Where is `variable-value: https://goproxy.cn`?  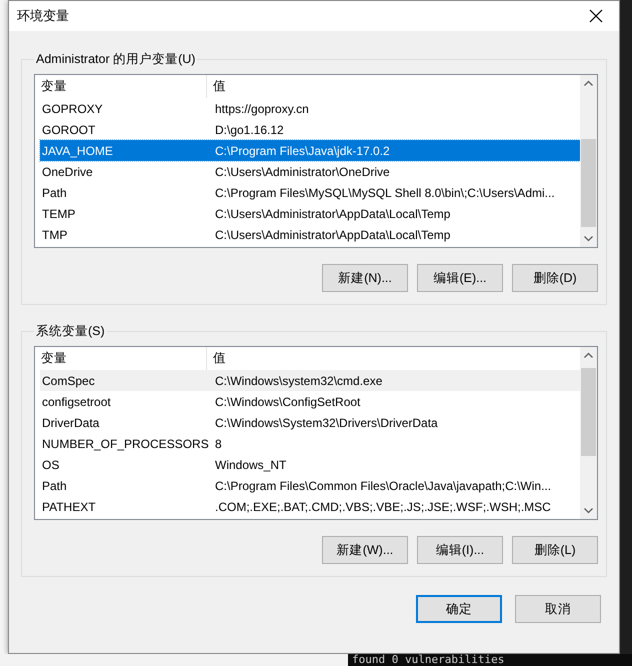
variable-value: https://goproxy.cn is located at coordinates (262, 109).